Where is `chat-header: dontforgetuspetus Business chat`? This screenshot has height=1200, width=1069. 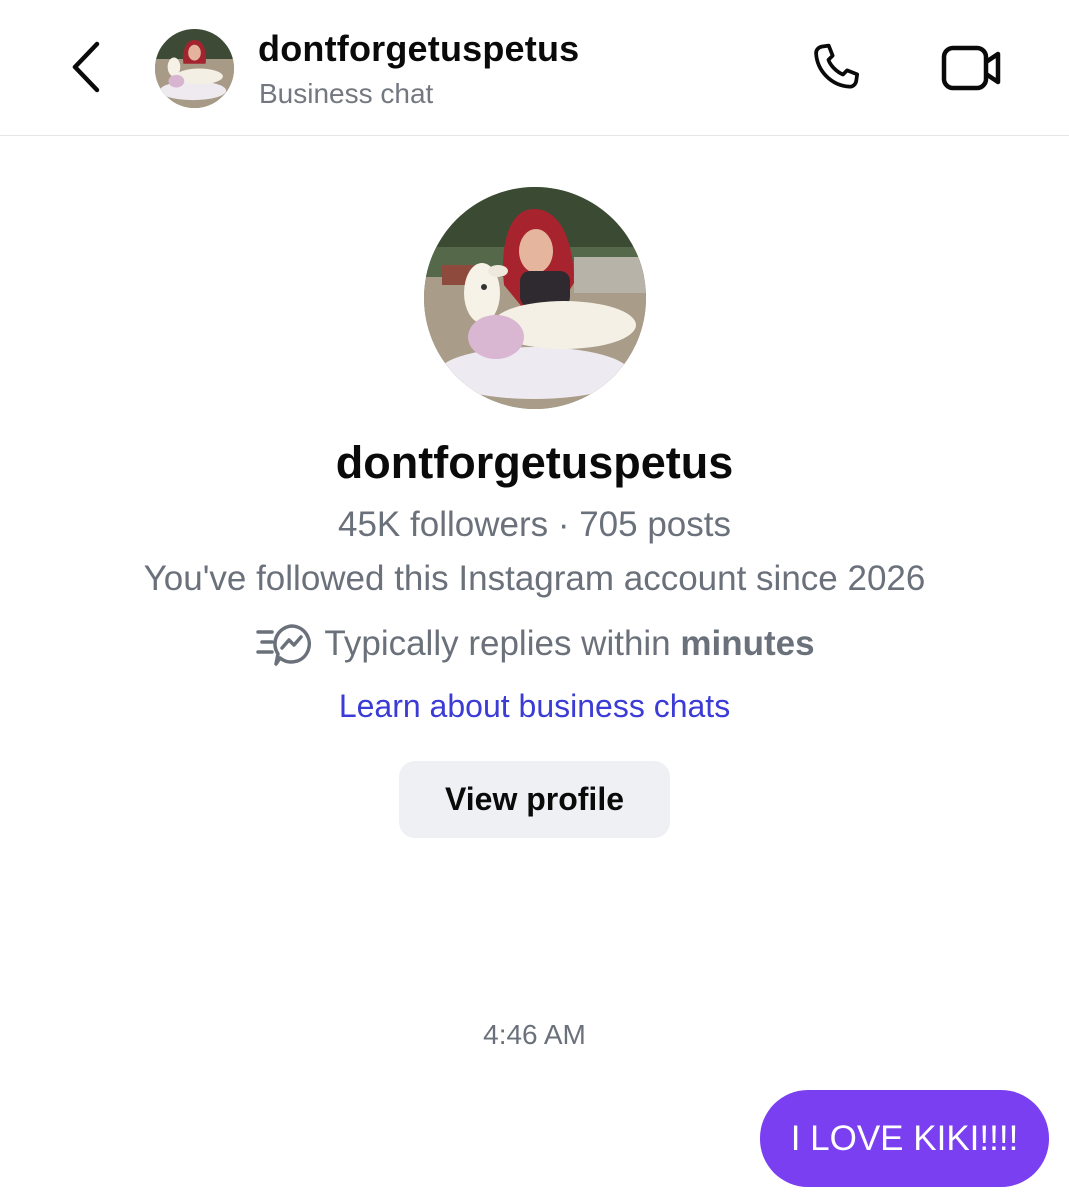 chat-header: dontforgetuspetus Business chat is located at coordinates (534, 68).